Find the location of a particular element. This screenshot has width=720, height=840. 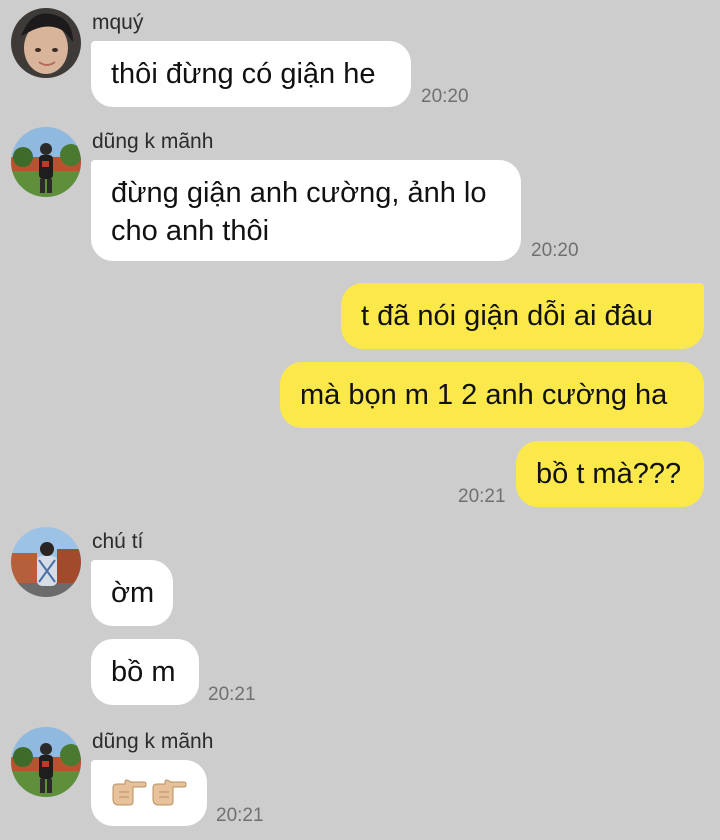

message-text: t đã nói giận dỗi ai đâu is located at coordinates (507, 316).